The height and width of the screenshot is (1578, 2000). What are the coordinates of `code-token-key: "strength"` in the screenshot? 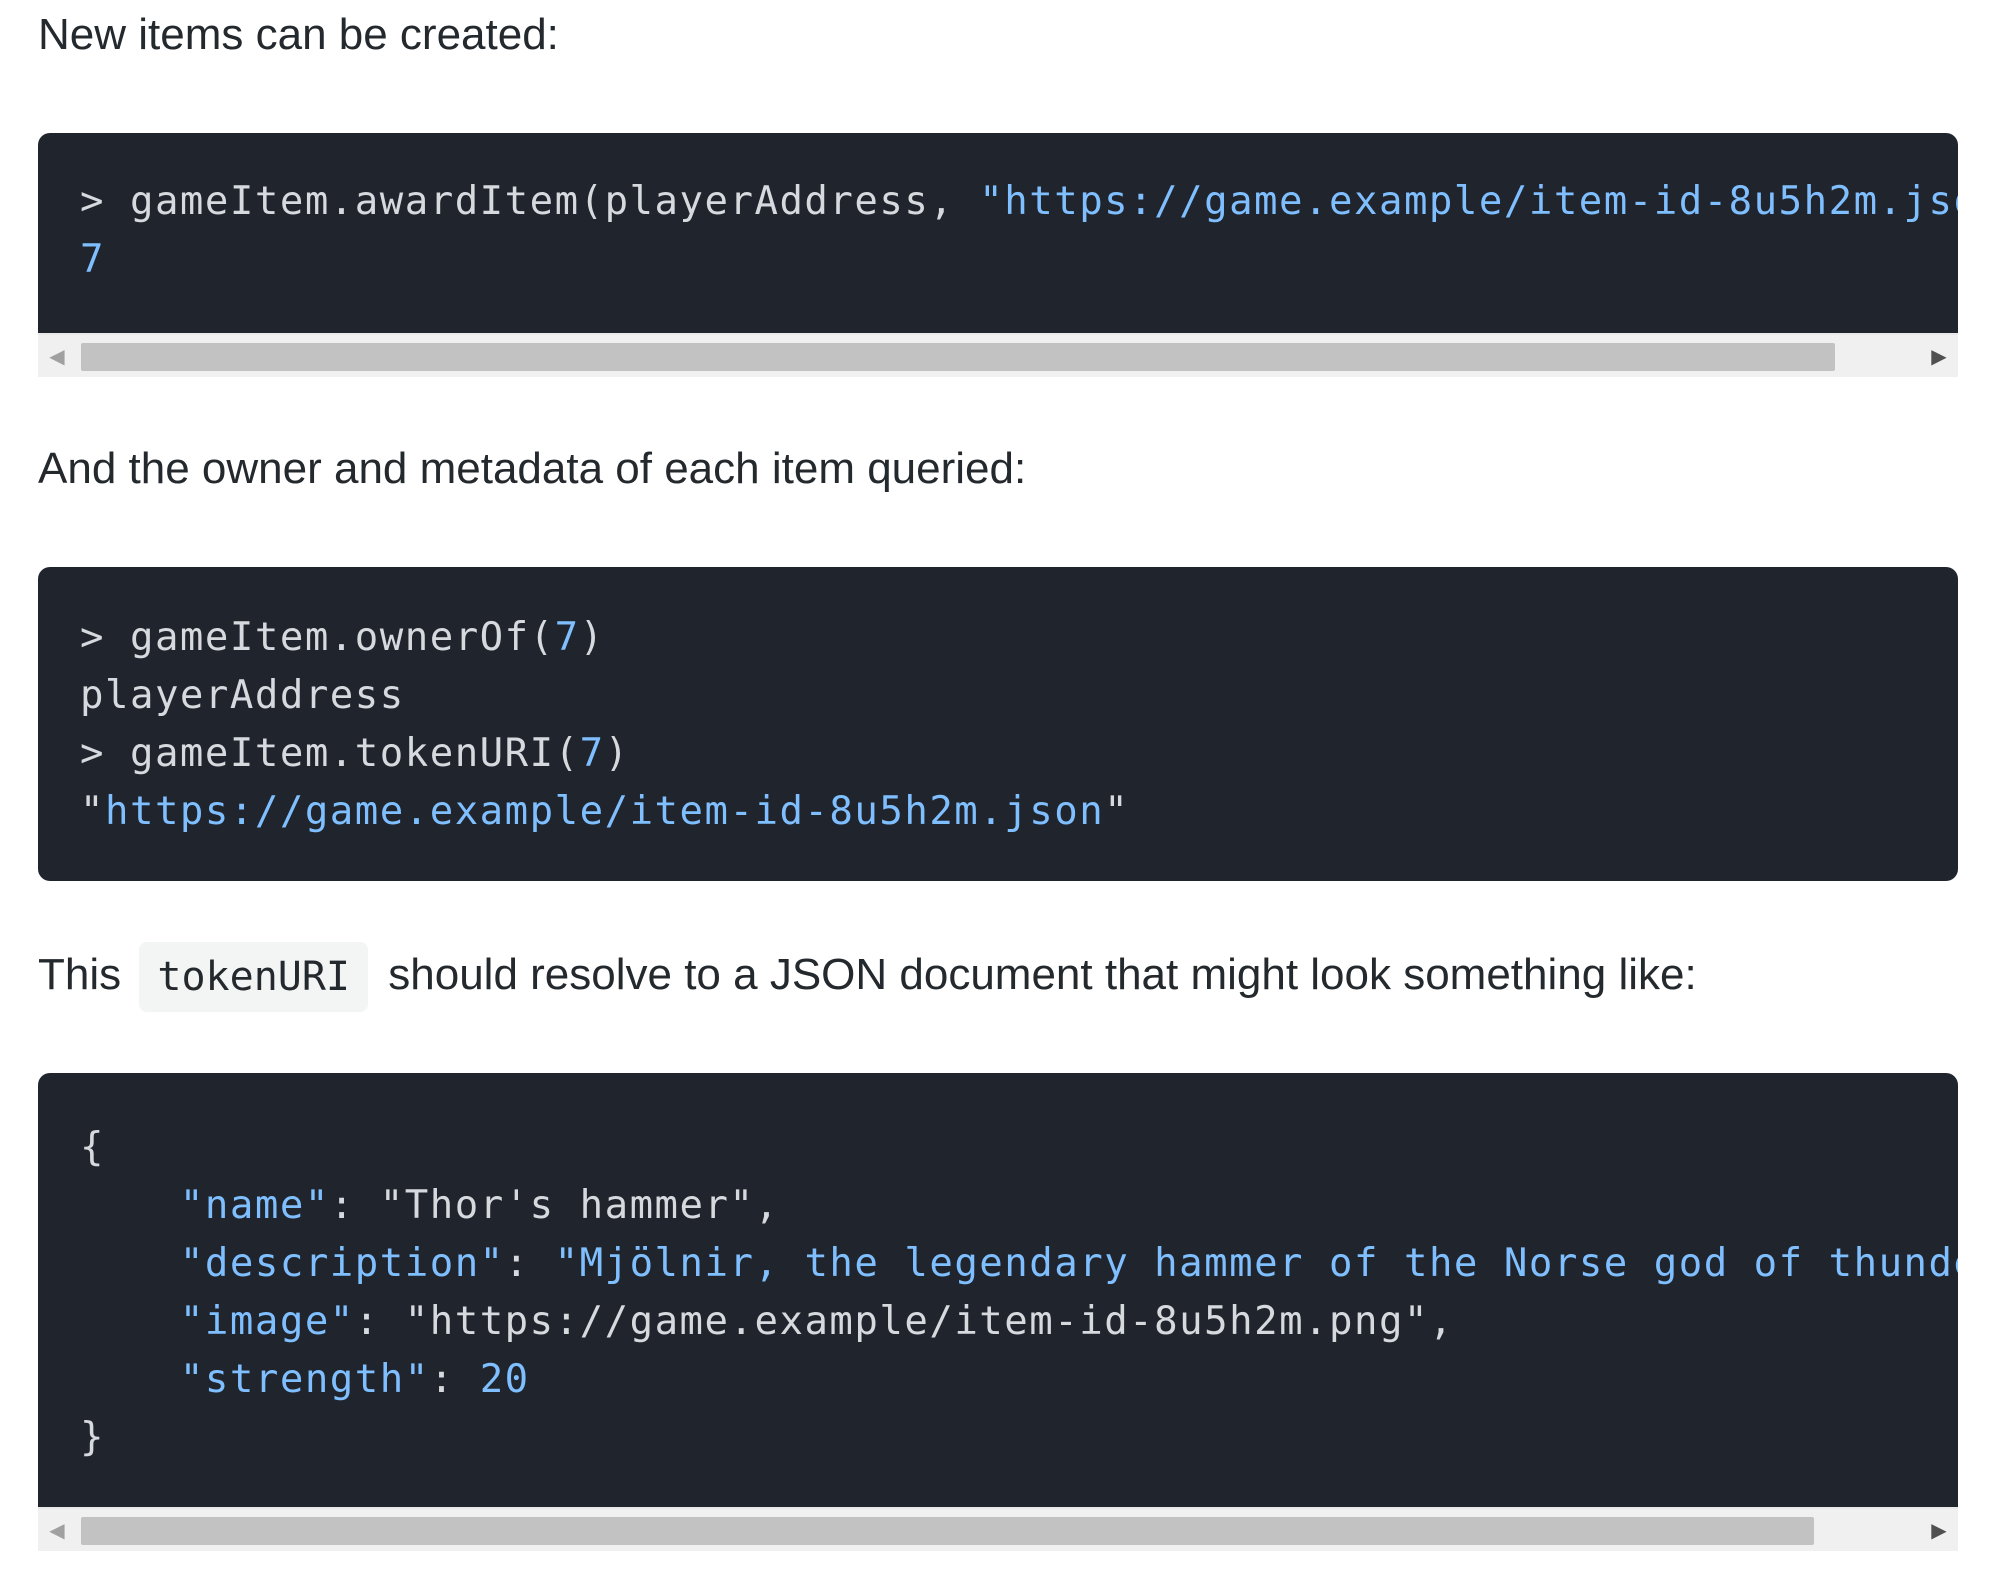 It's located at (304, 1379).